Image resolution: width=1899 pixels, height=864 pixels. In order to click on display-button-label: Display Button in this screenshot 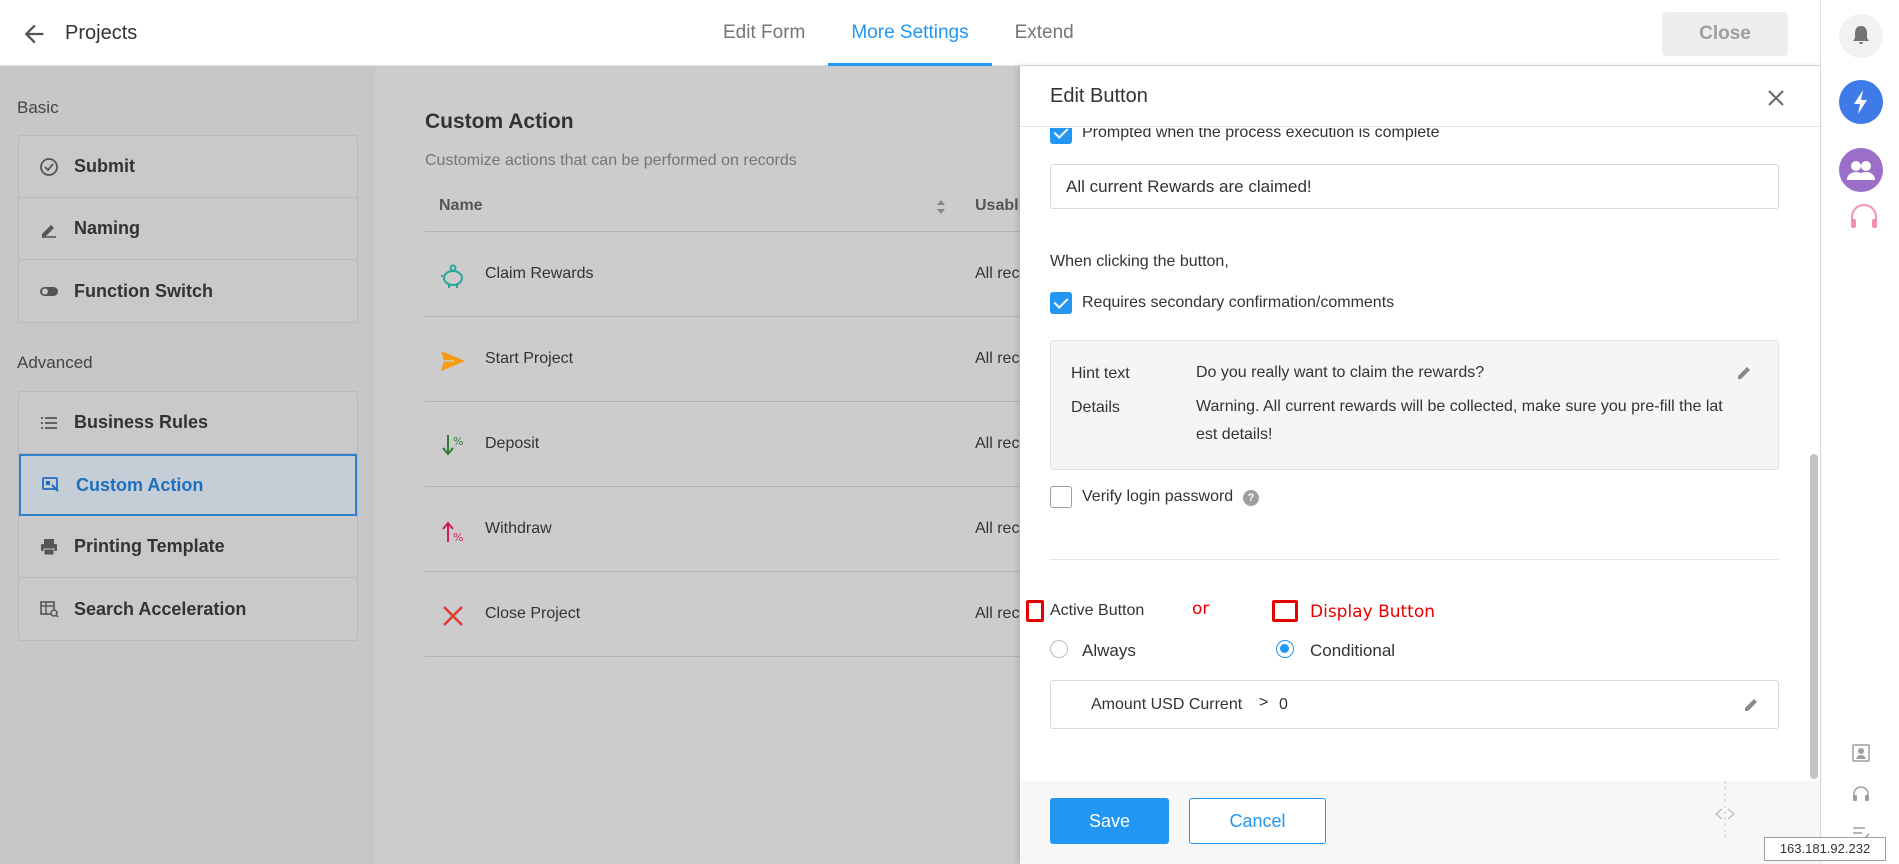, I will do `click(1373, 612)`.